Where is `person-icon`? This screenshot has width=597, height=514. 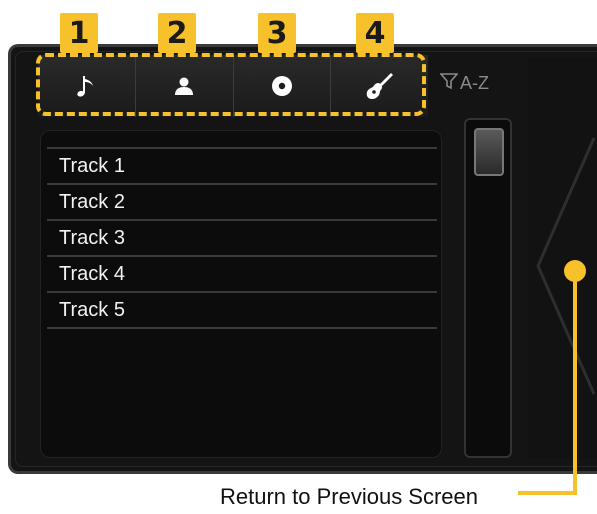
person-icon is located at coordinates (184, 86).